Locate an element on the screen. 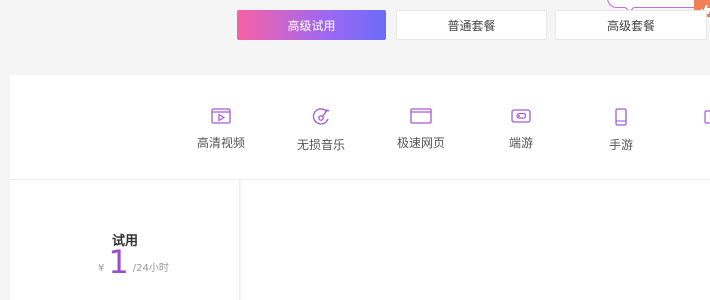 This screenshot has height=300, width=710. feature-label: 极速网页 is located at coordinates (420, 143).